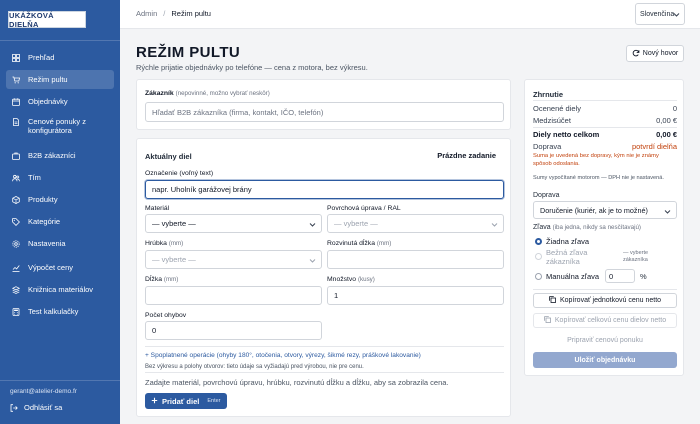  I want to click on copy-icon, so click(552, 300).